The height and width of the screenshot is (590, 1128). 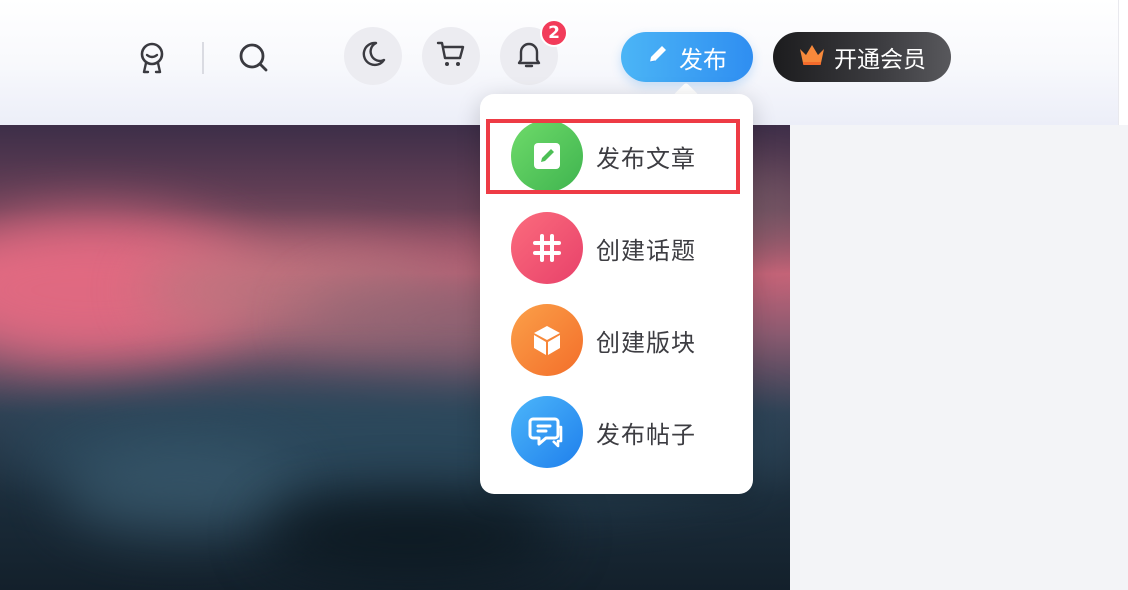 I want to click on menu-item-create-section: 创建版块, so click(x=616, y=340).